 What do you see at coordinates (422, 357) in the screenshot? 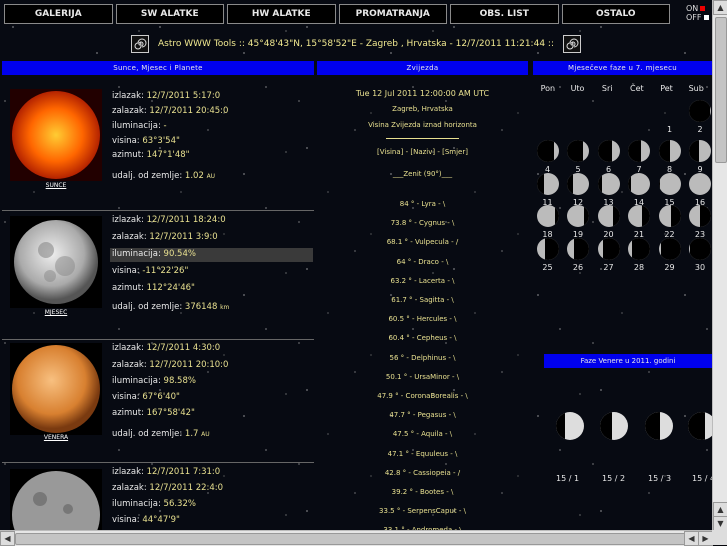
I see `star-row: 56 ° - Delphinus - \` at bounding box center [422, 357].